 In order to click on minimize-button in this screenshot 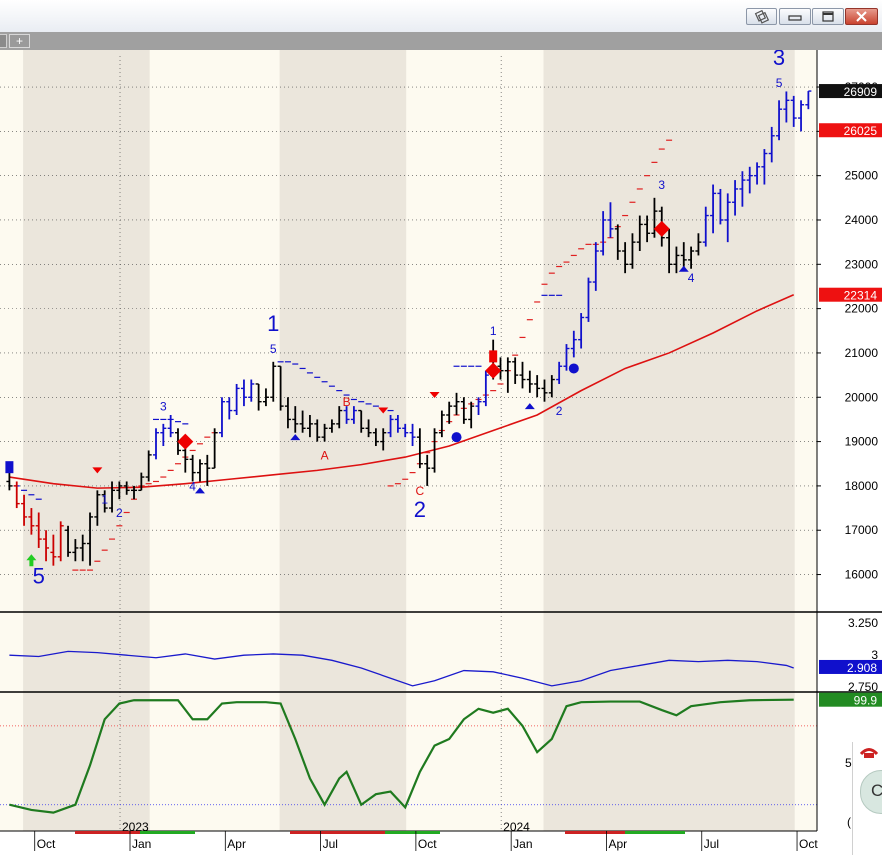, I will do `click(795, 16)`.